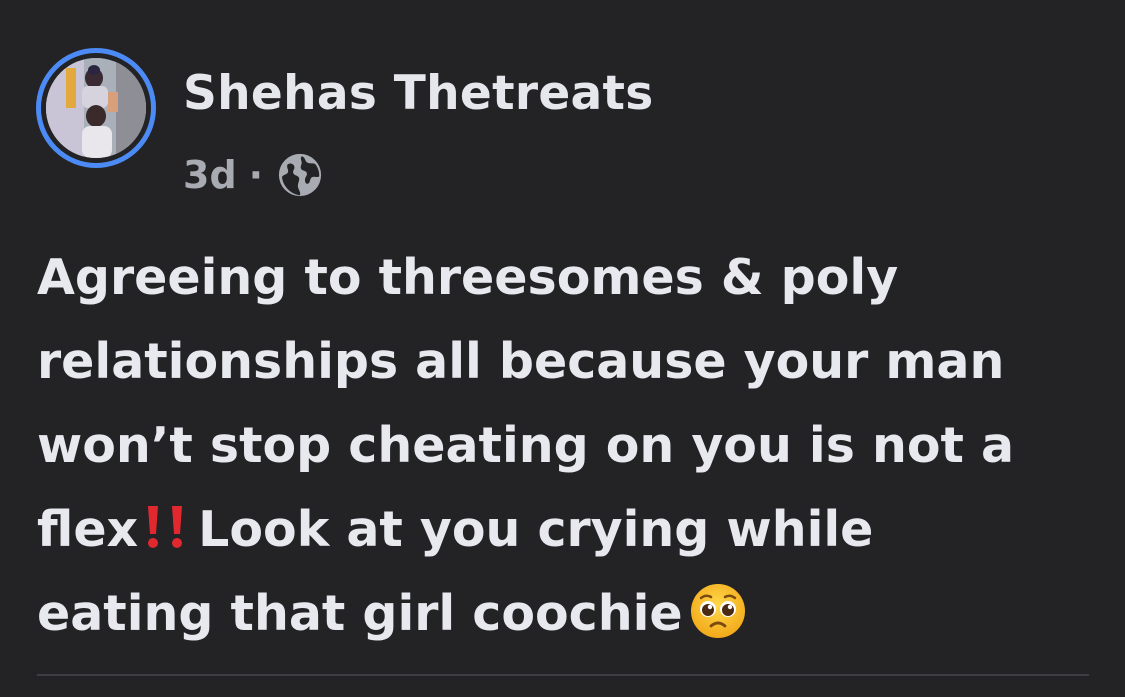  I want to click on post-text-segment: eating that girl coochie, so click(360, 613).